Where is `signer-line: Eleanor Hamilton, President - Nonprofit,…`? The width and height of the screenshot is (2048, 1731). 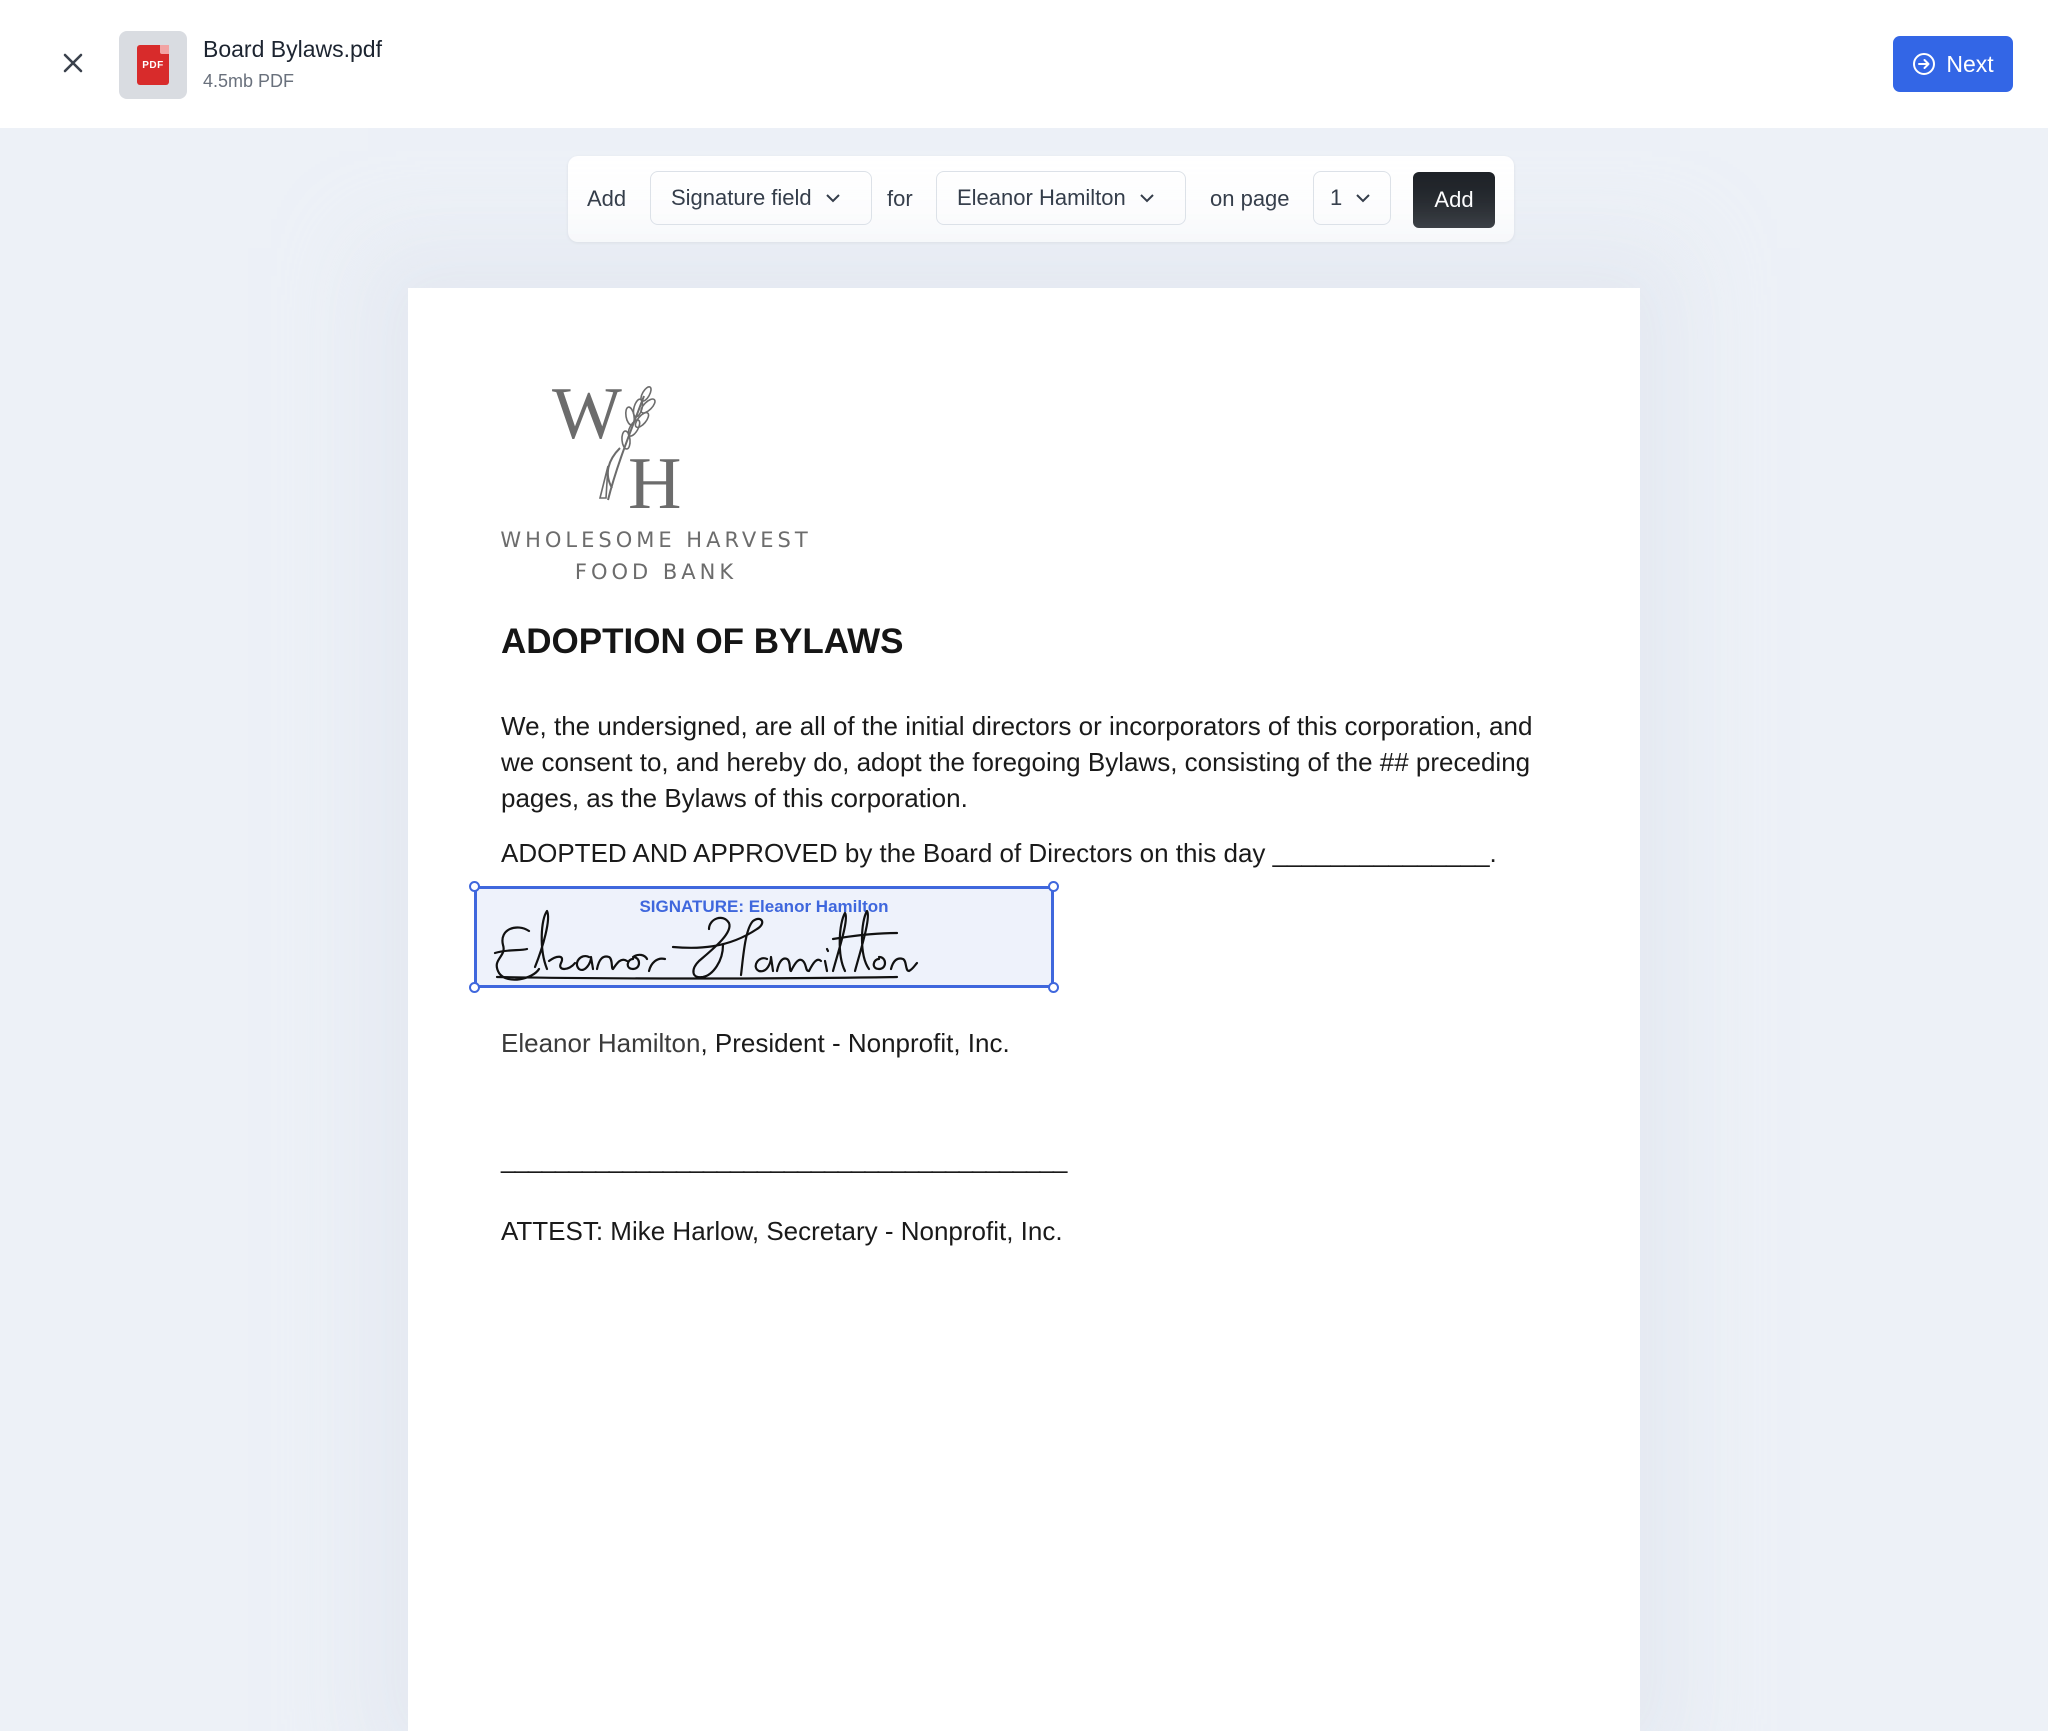 signer-line: Eleanor Hamilton, President - Nonprofit,… is located at coordinates (755, 1043).